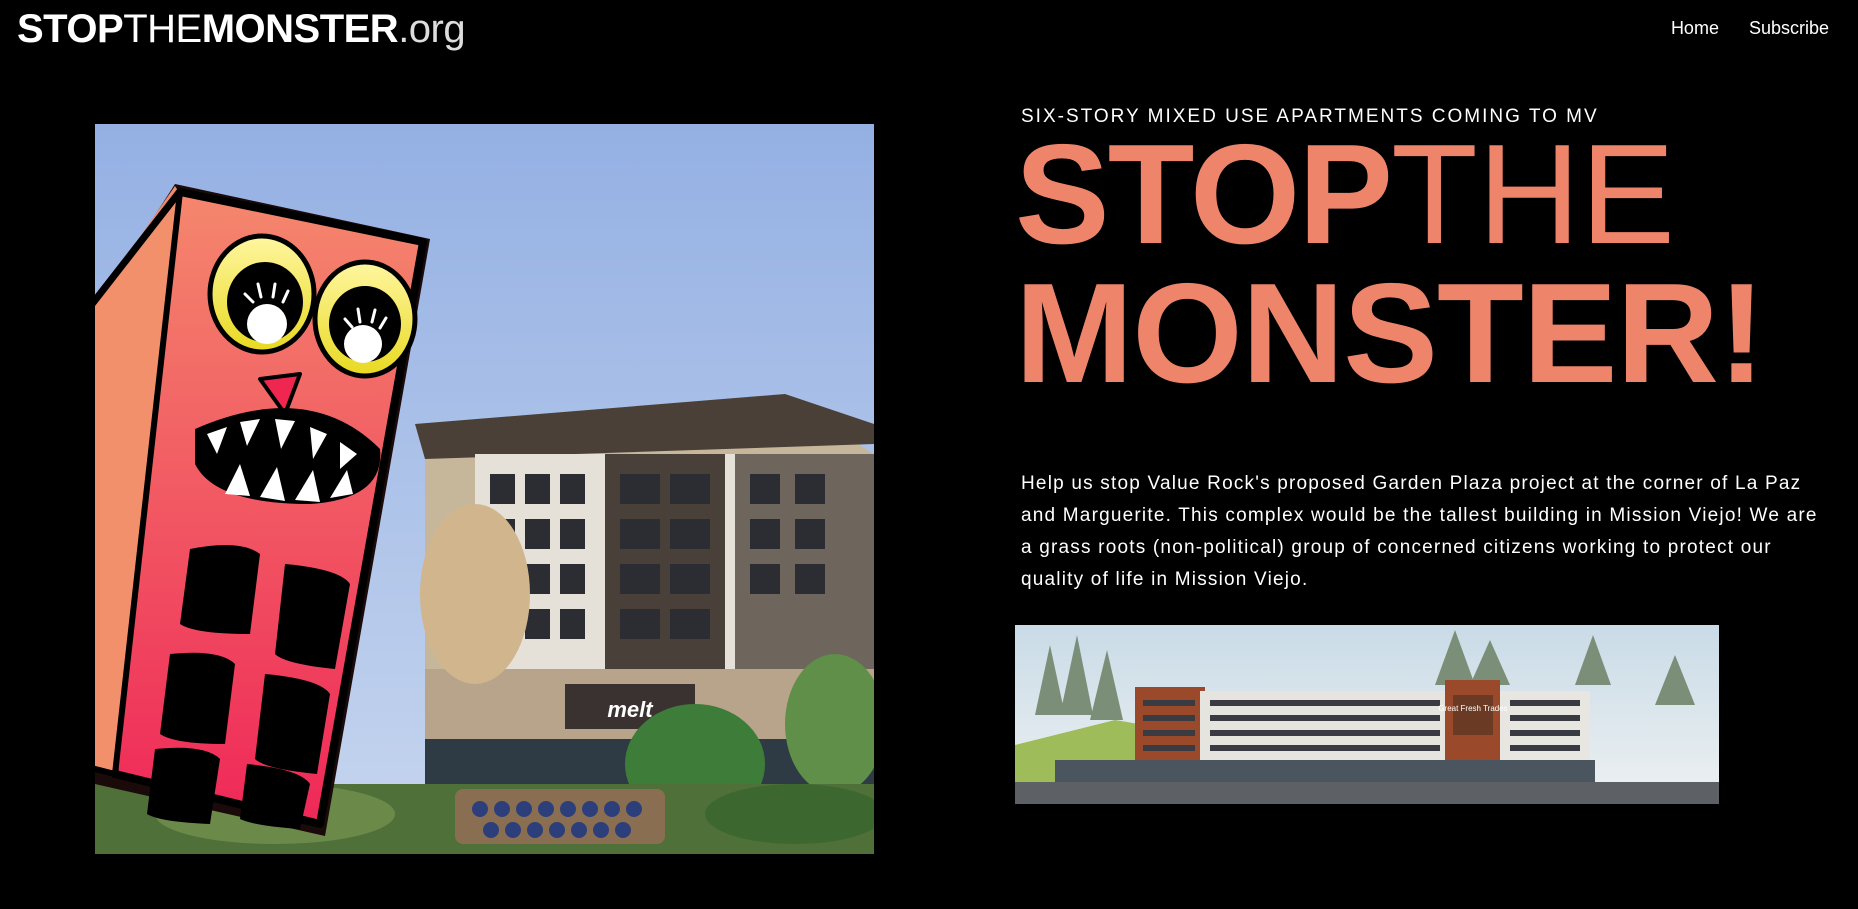 This screenshot has width=1858, height=909. What do you see at coordinates (1789, 28) in the screenshot?
I see `nav-subscribe: Subscribe` at bounding box center [1789, 28].